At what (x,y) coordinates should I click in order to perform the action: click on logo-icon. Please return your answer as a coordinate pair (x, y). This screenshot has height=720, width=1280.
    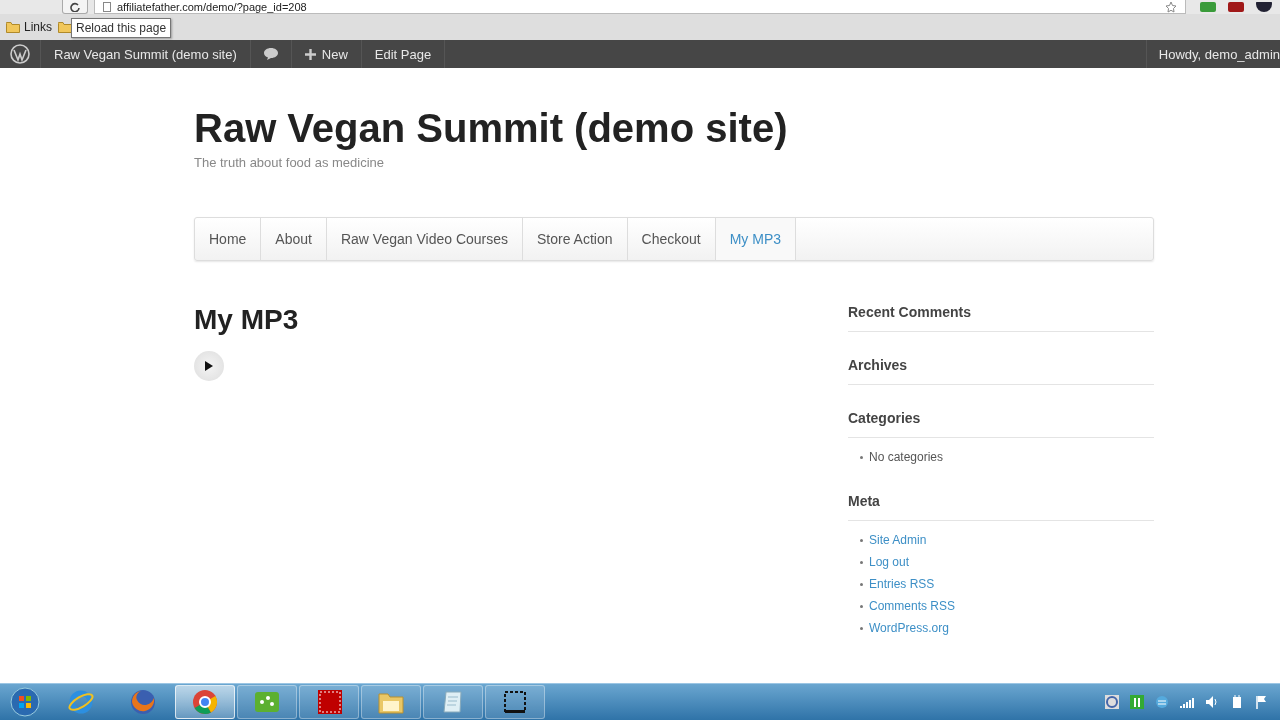
    Looking at the image, I should click on (20, 54).